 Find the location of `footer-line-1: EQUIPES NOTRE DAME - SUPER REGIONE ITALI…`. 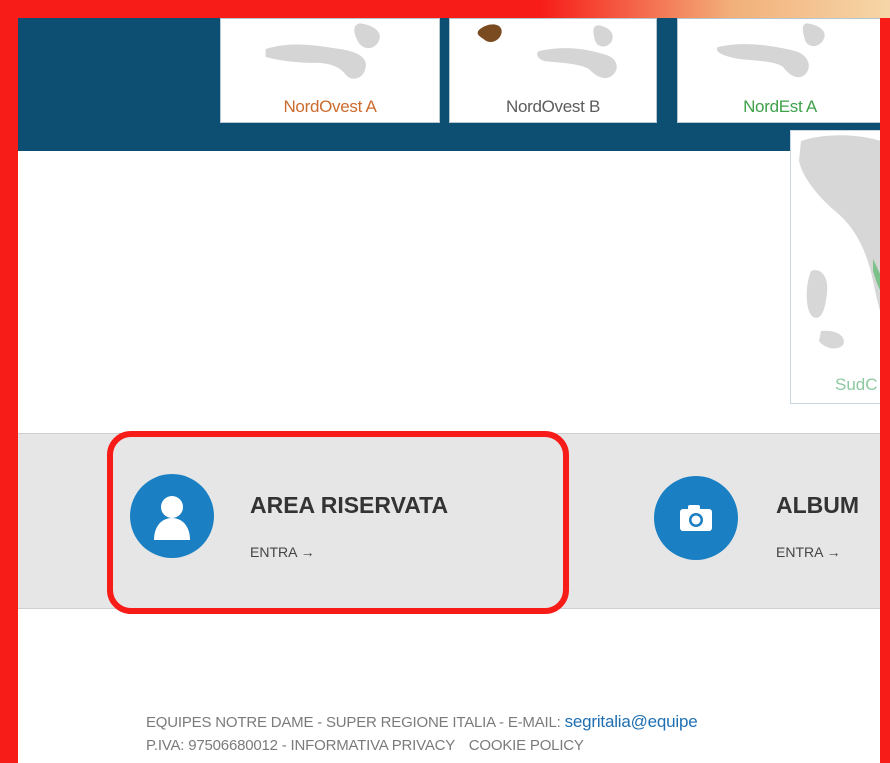

footer-line-1: EQUIPES NOTRE DAME - SUPER REGIONE ITALI… is located at coordinates (422, 722).